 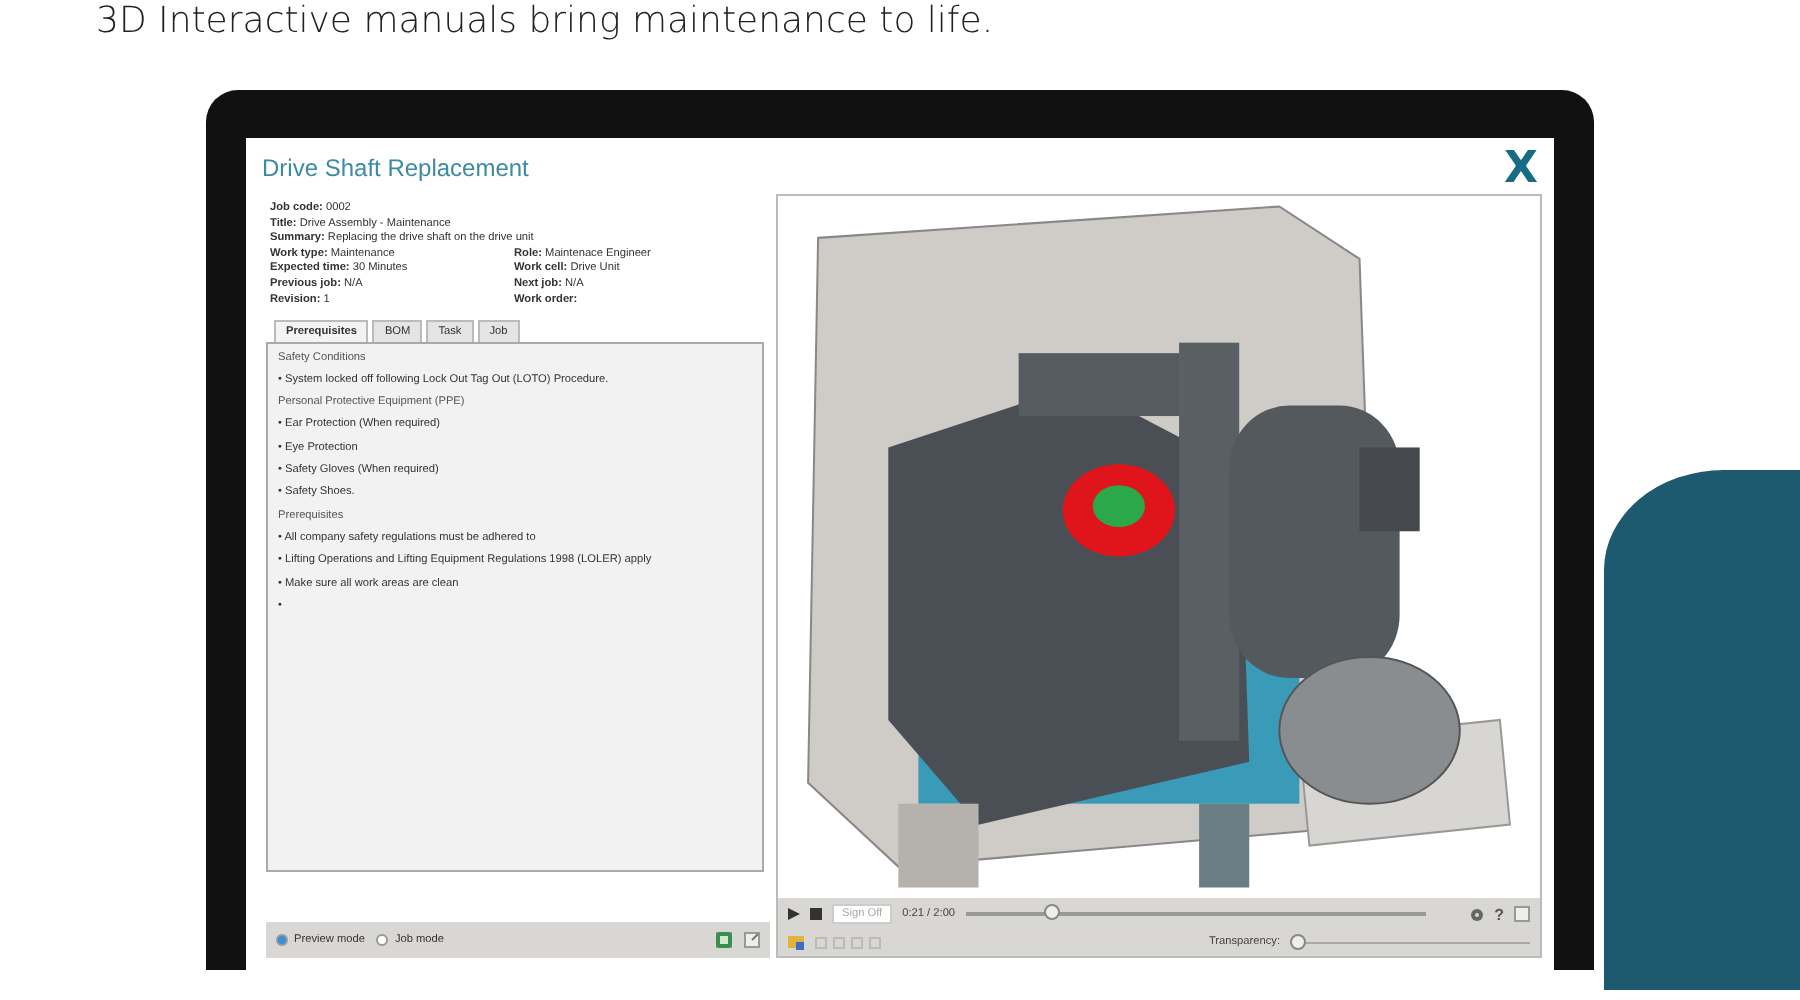 I want to click on play-icon, so click(x=794, y=914).